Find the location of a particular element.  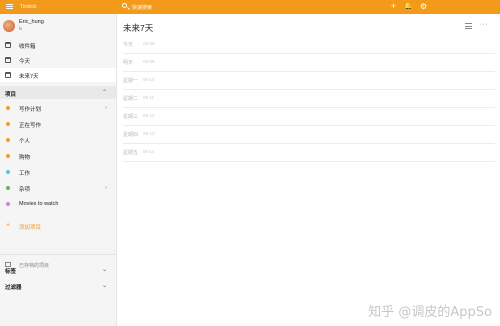

projects-section-header: 项目 ⌃ is located at coordinates (58, 92).